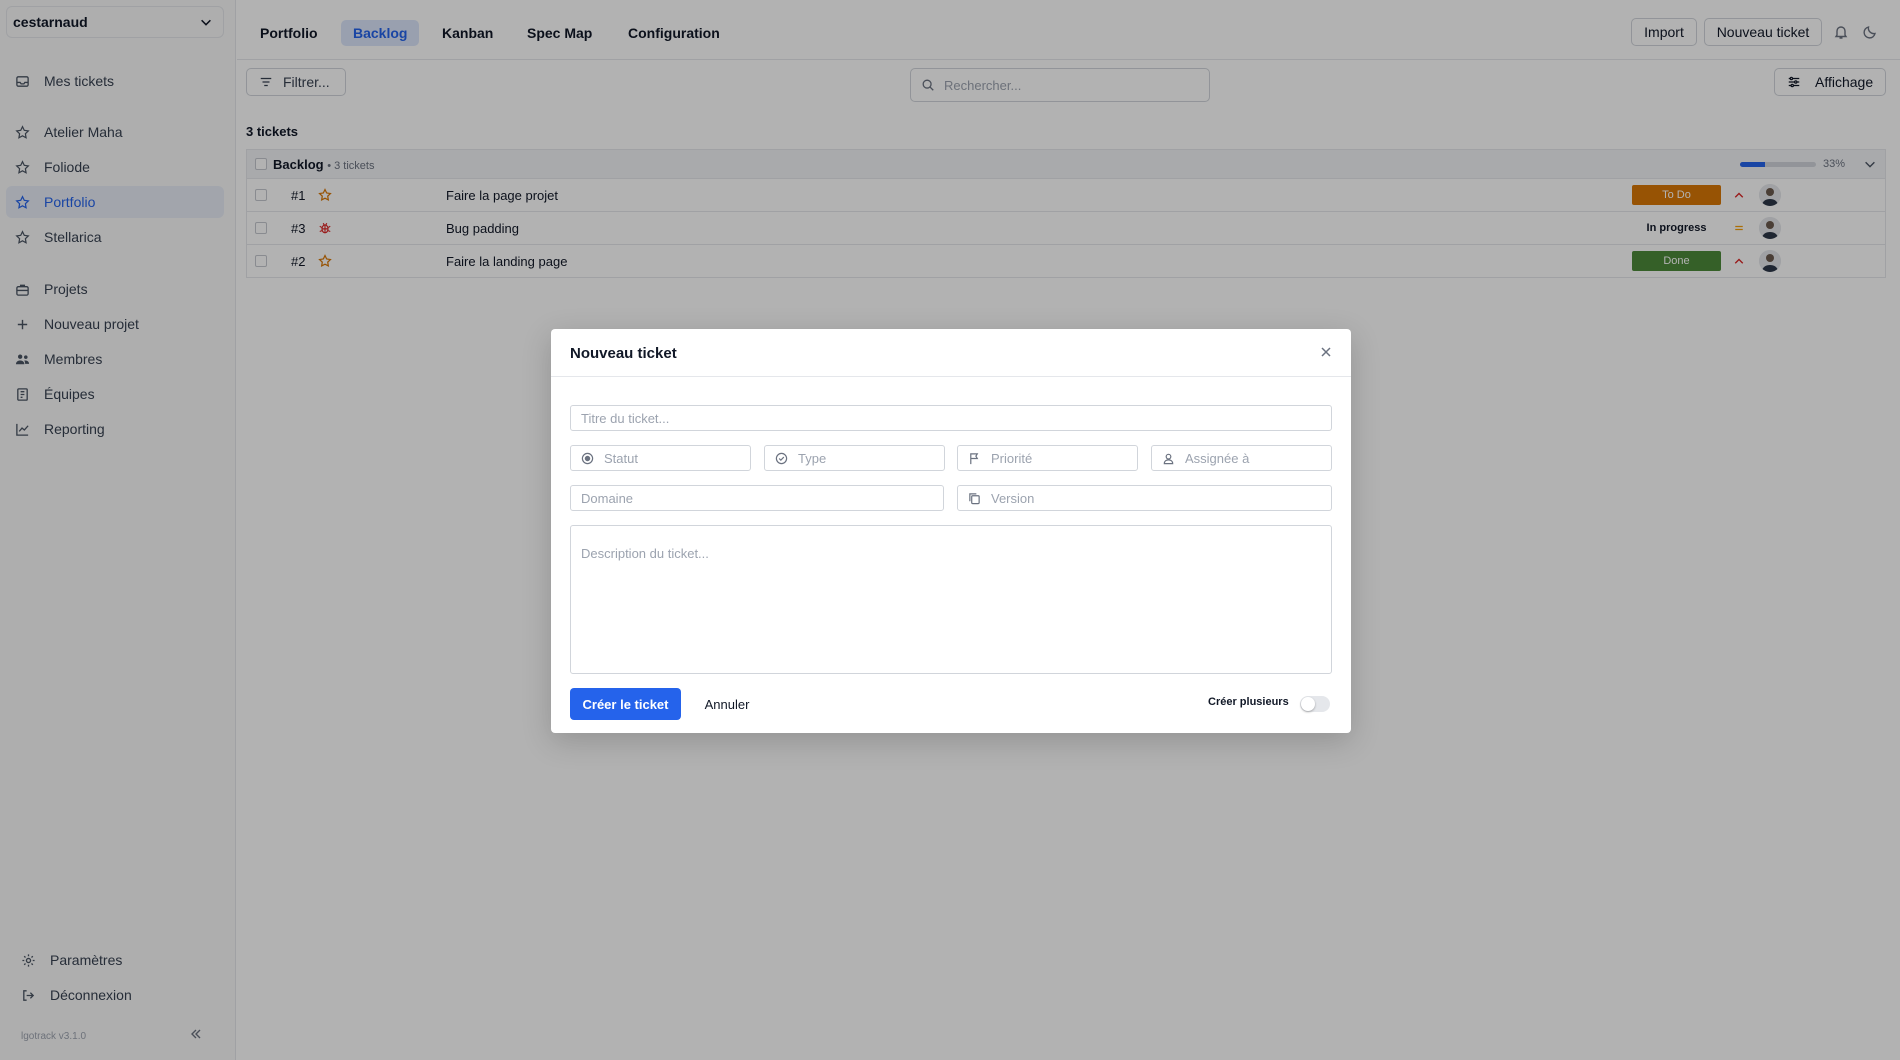  Describe the element at coordinates (1013, 498) in the screenshot. I see `version-placeholder: Version` at that location.